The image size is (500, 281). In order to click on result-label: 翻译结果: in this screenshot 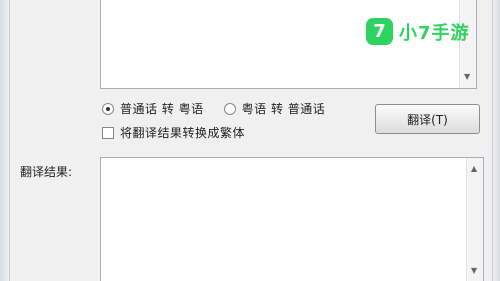, I will do `click(46, 172)`.